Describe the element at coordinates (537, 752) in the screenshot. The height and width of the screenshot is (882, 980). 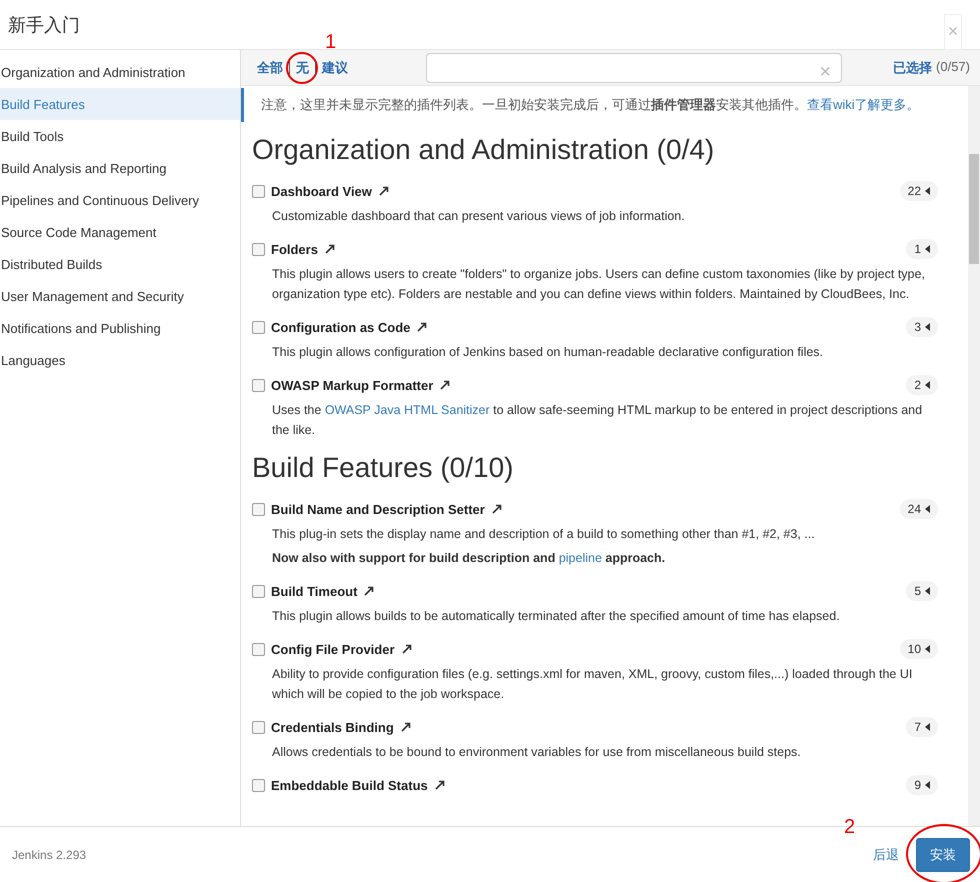
I see `plugin-description: Allows credentials to be bound to environment variables for use from miscellaneous build steps.` at that location.